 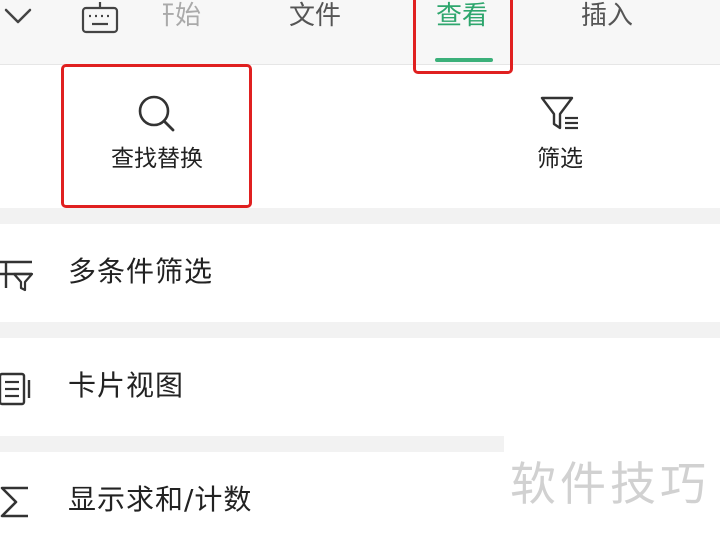 I want to click on menu-item-label: 显示求和/计数, so click(x=160, y=499).